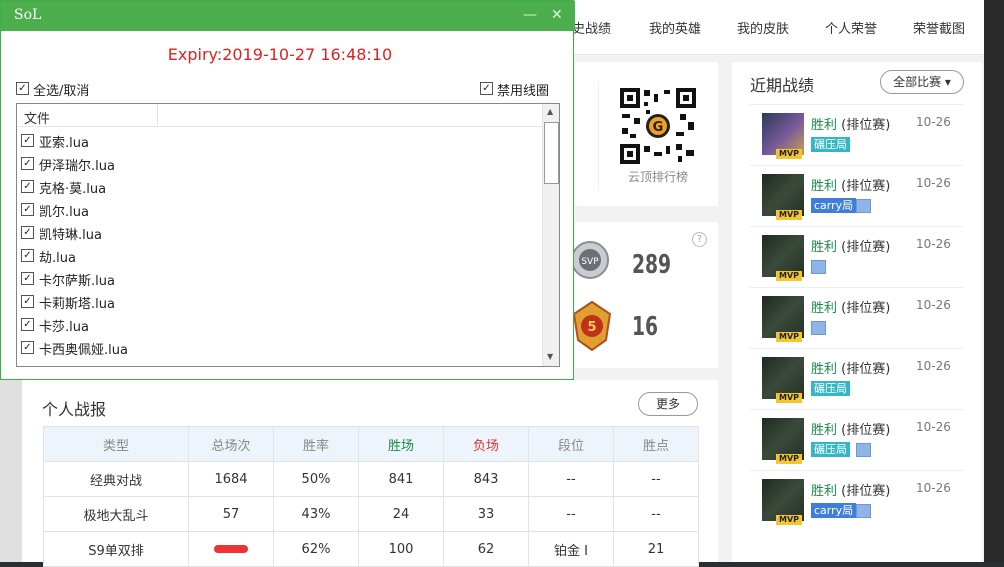  Describe the element at coordinates (276, 301) in the screenshot. I see `list-item: ✓ 卡莉斯塔.lua` at that location.